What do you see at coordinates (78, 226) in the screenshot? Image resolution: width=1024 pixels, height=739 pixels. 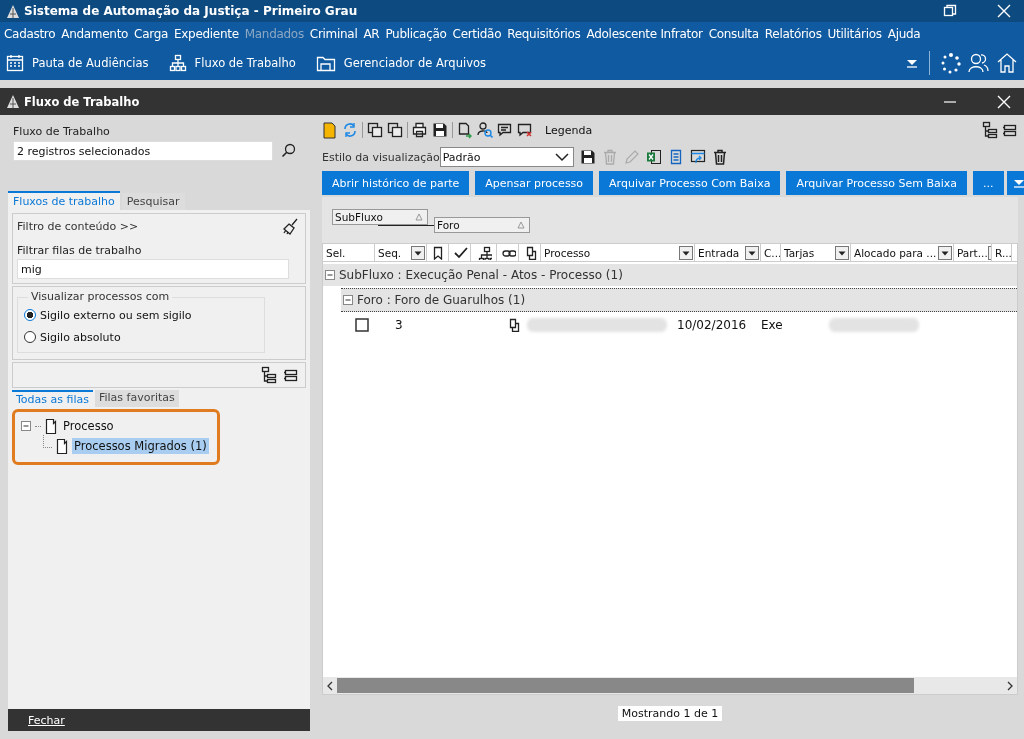 I see `filter-toggle: Filtro de conteúdo >>` at bounding box center [78, 226].